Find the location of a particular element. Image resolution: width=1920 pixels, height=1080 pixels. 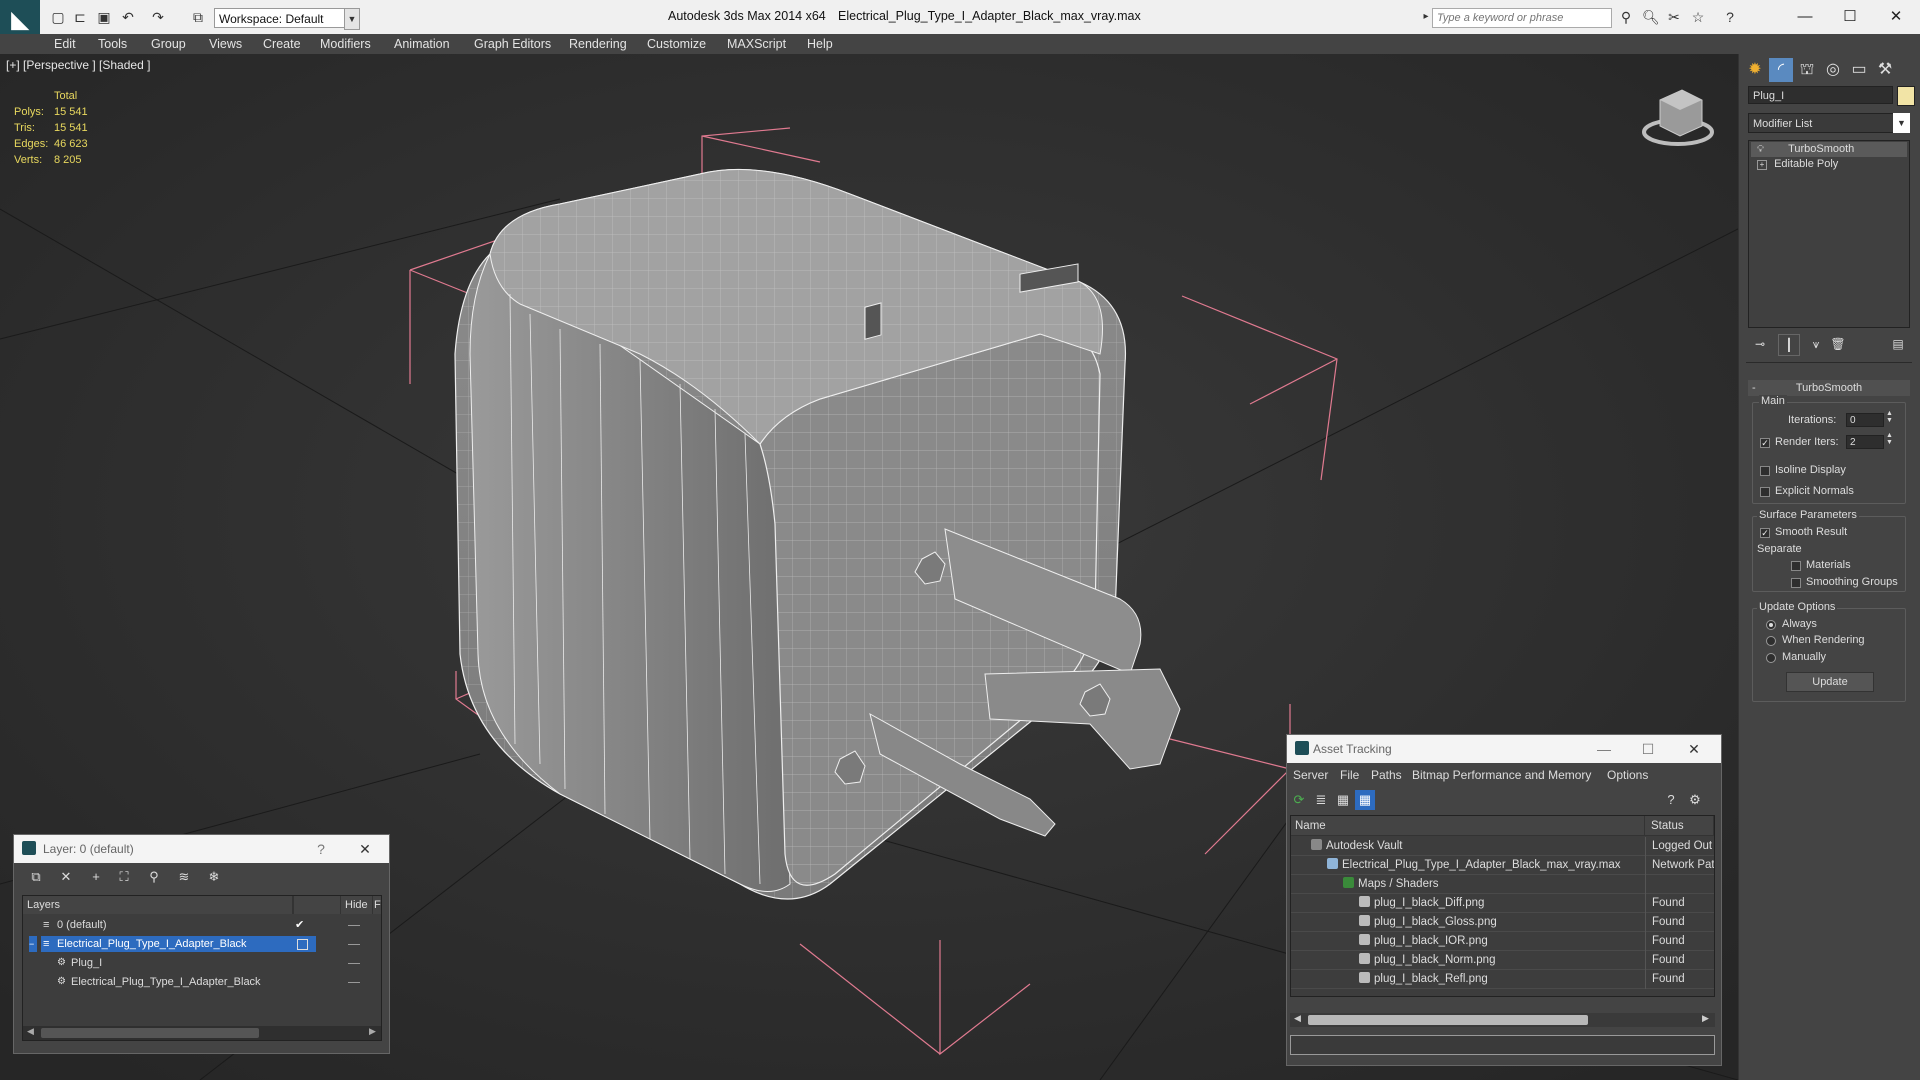

layer-row: ≡ 0 (default) ✔ is located at coordinates (202, 925).